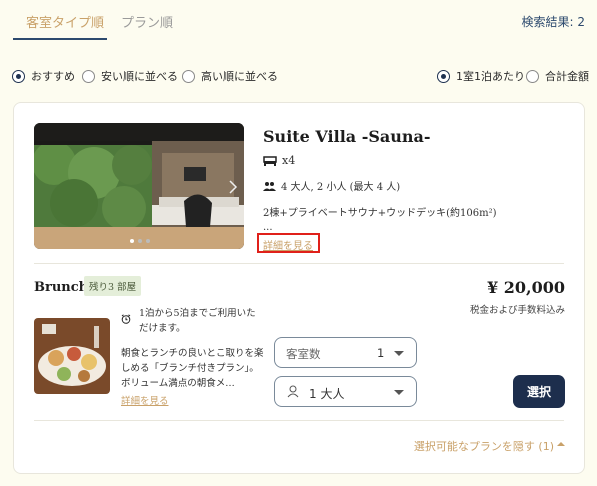 The height and width of the screenshot is (486, 597). Describe the element at coordinates (484, 446) in the screenshot. I see `hide-plans-toggle: 選択可能なプランを隠す (1)` at that location.